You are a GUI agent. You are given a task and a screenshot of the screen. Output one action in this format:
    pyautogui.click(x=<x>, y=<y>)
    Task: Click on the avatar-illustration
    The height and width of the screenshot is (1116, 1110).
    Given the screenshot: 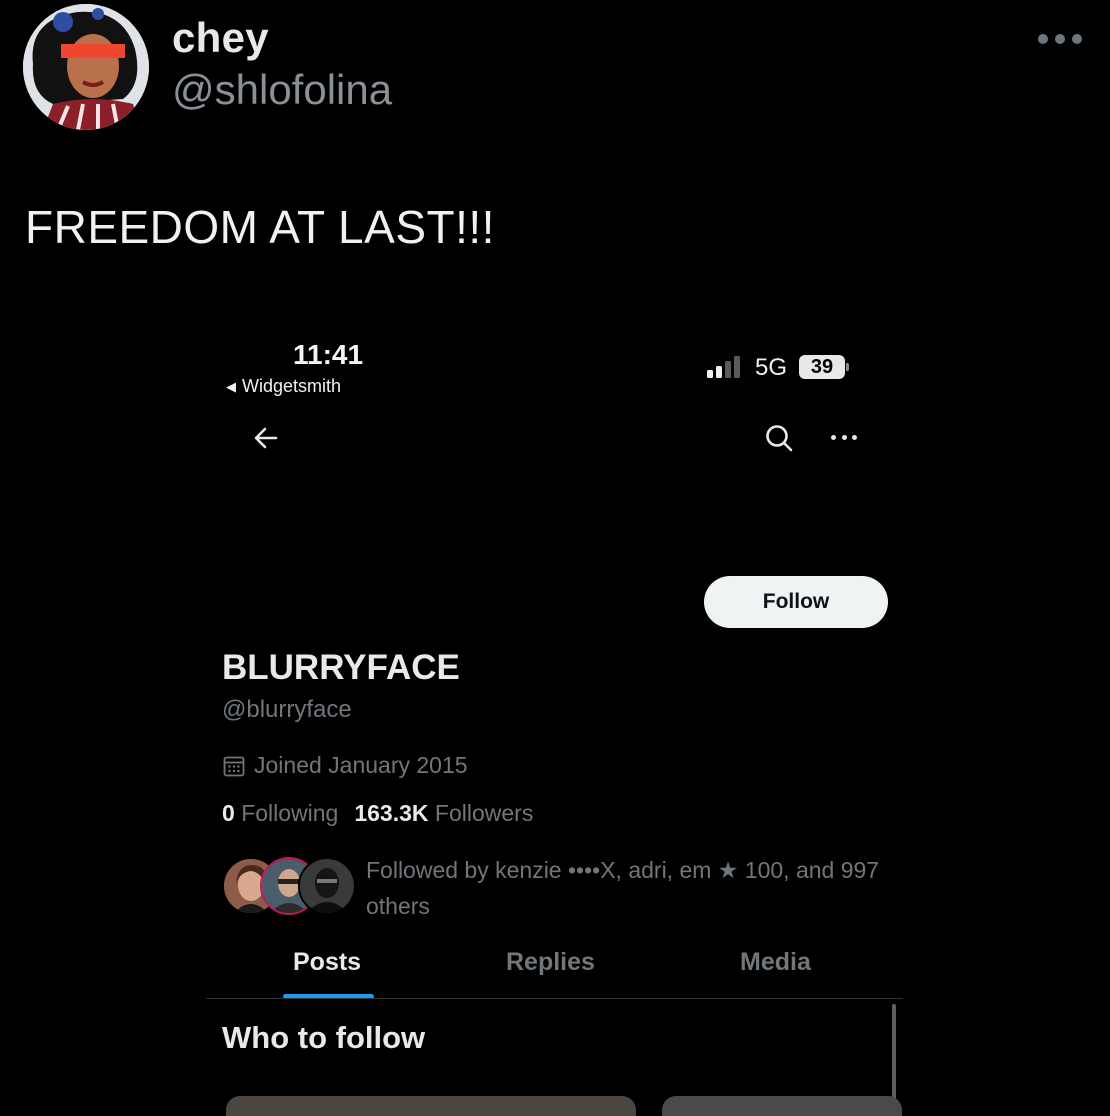 What is the action you would take?
    pyautogui.click(x=86, y=67)
    